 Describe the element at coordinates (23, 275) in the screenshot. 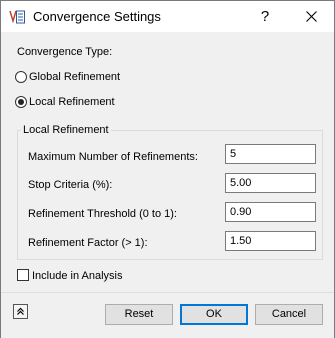

I see `include-in-analysis-checkbox` at that location.